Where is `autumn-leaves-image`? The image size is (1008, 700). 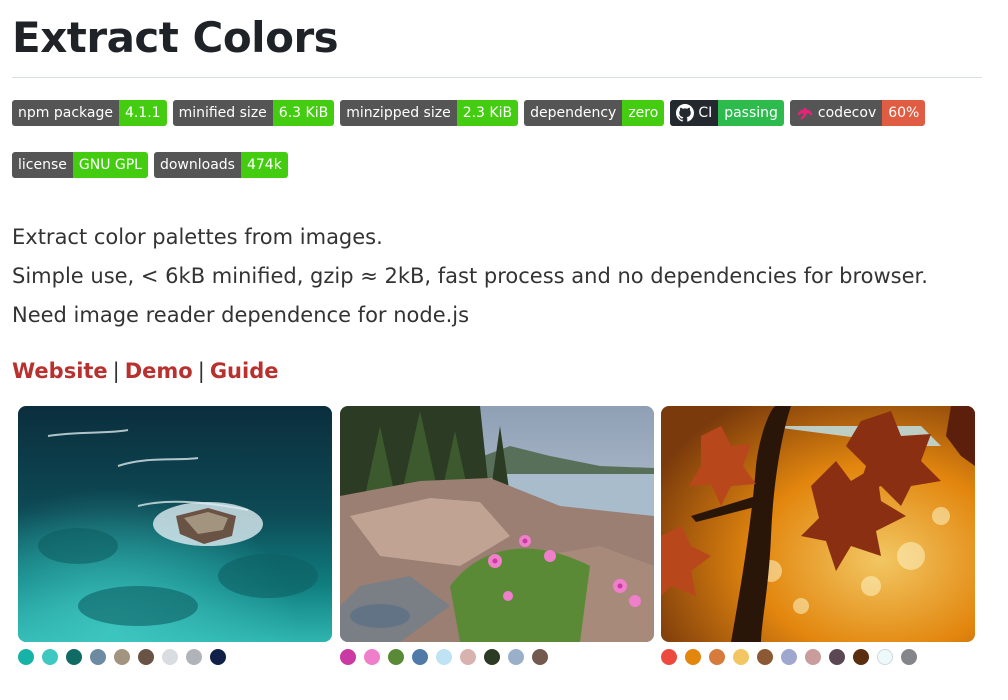 autumn-leaves-image is located at coordinates (818, 524).